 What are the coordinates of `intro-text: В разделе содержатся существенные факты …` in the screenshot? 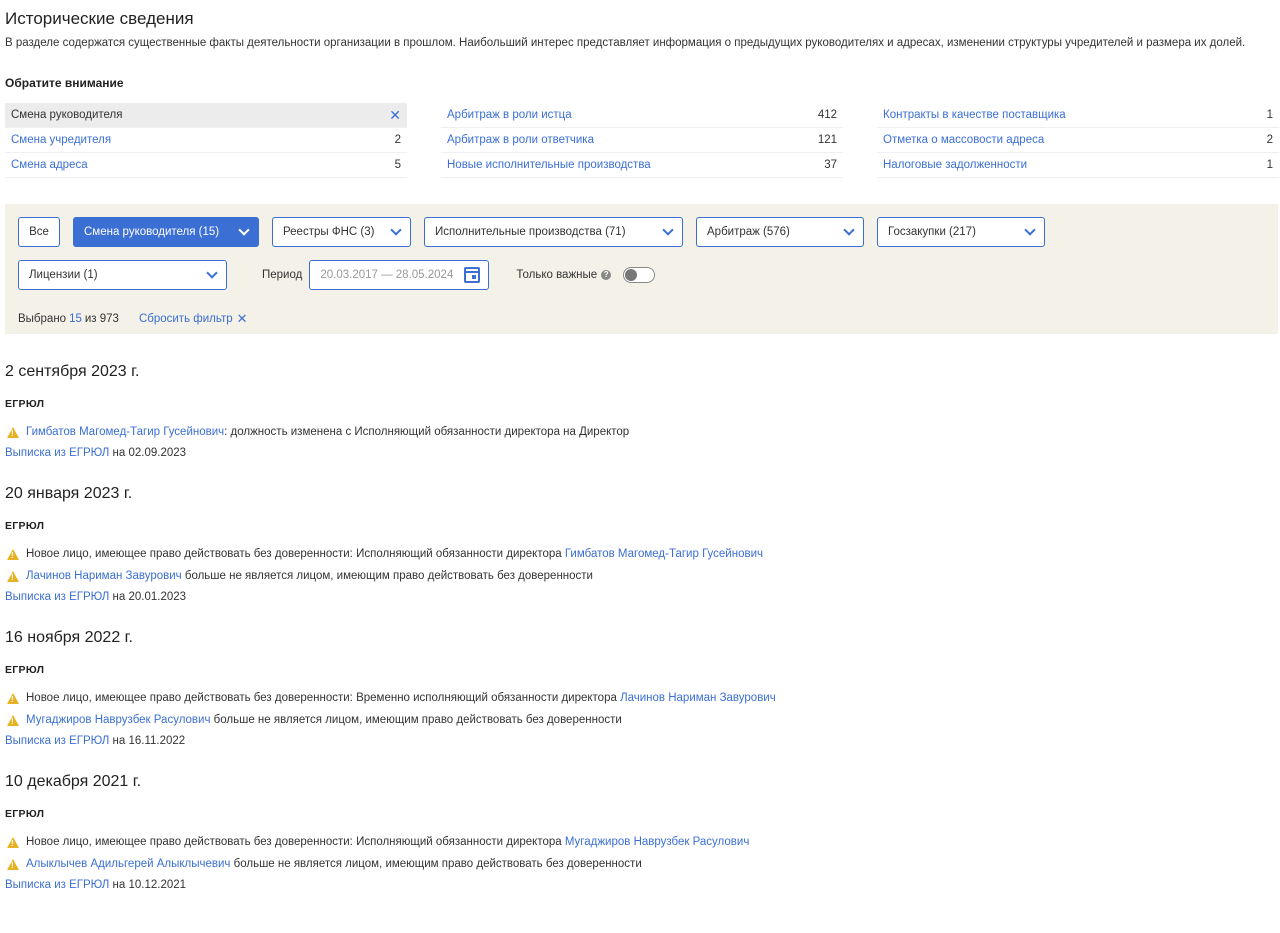 It's located at (625, 43).